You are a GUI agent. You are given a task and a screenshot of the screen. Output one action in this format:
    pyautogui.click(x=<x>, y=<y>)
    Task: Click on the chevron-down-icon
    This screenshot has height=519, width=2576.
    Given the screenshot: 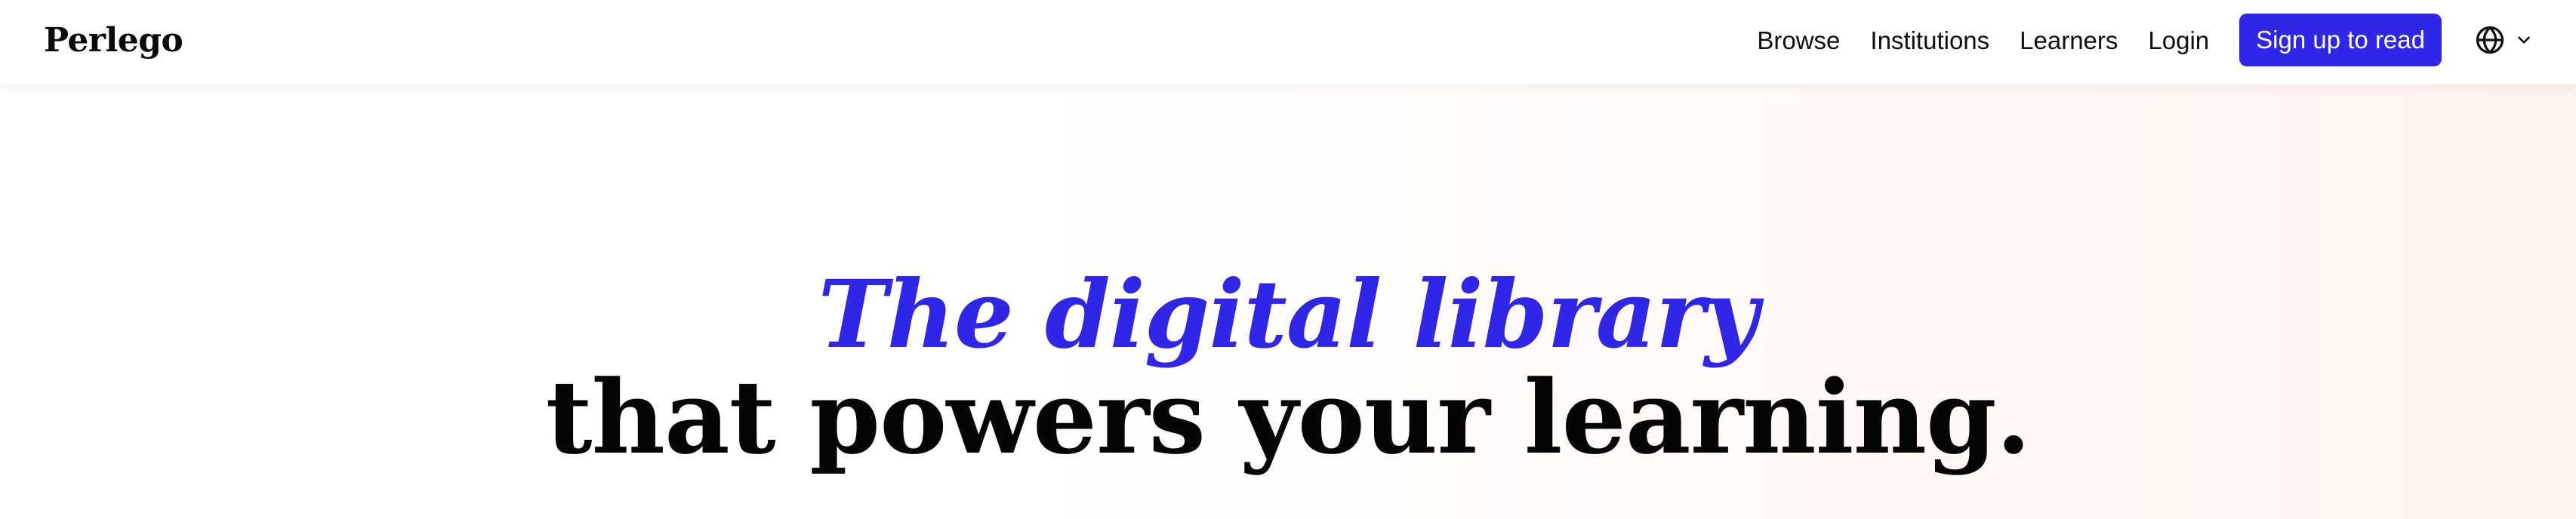 What is the action you would take?
    pyautogui.click(x=2524, y=40)
    